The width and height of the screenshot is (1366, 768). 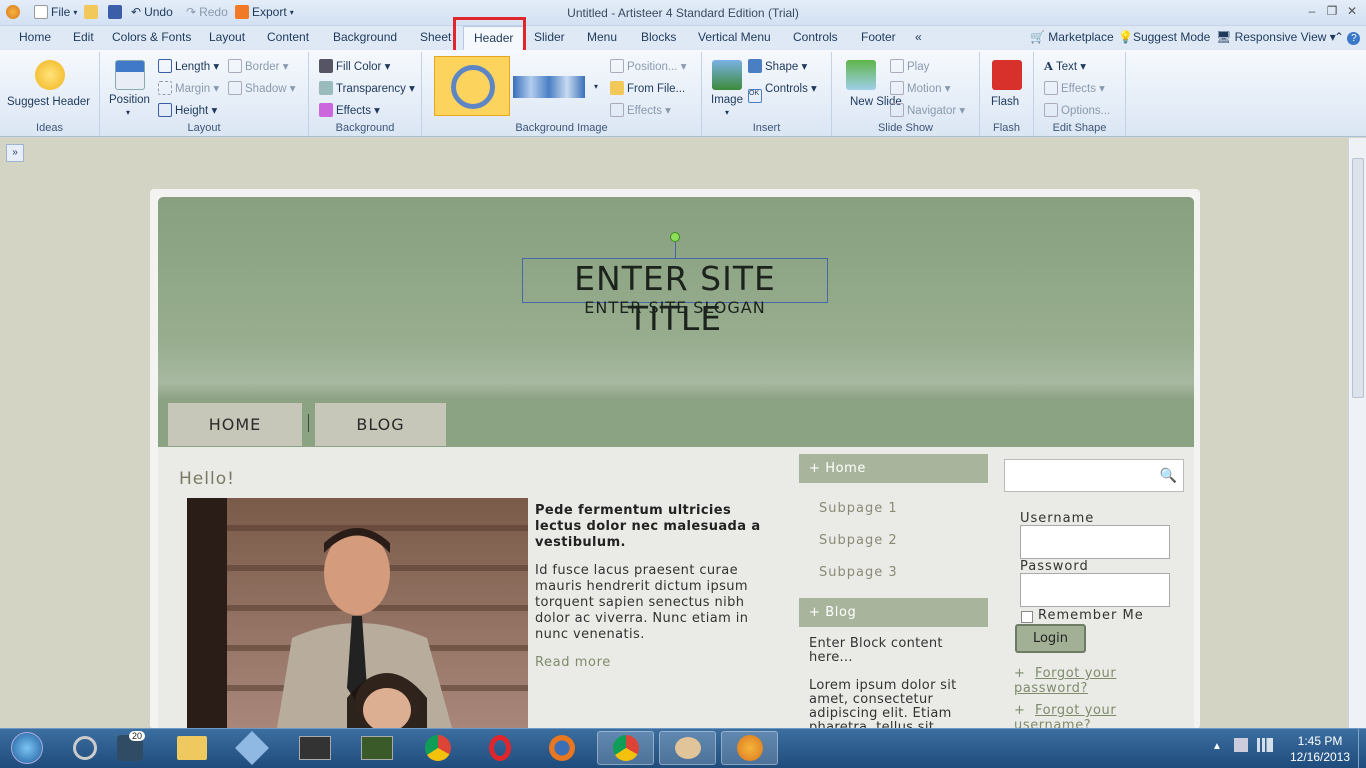 I want to click on rotate-handle-line, so click(x=675, y=250).